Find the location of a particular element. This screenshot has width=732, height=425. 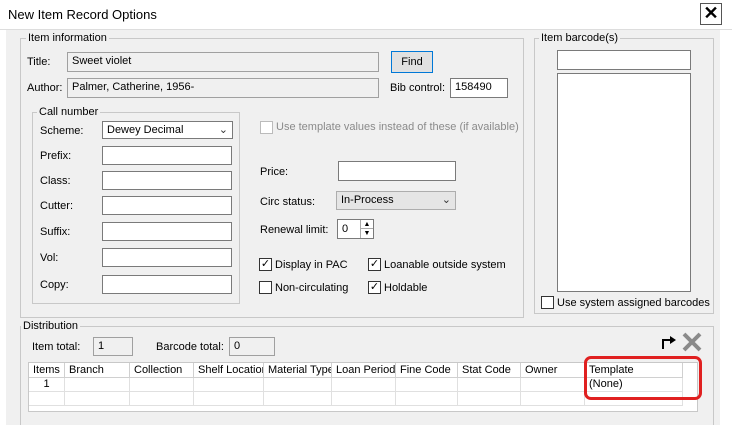

circ-status-value: In-Process is located at coordinates (367, 200).